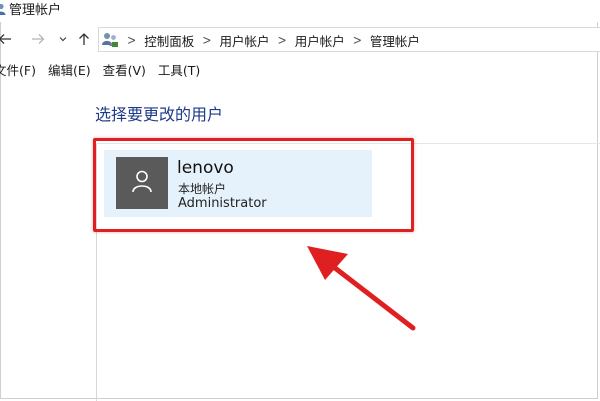 The image size is (600, 401). Describe the element at coordinates (35, 10) in the screenshot. I see `window-title: 管理帐户` at that location.